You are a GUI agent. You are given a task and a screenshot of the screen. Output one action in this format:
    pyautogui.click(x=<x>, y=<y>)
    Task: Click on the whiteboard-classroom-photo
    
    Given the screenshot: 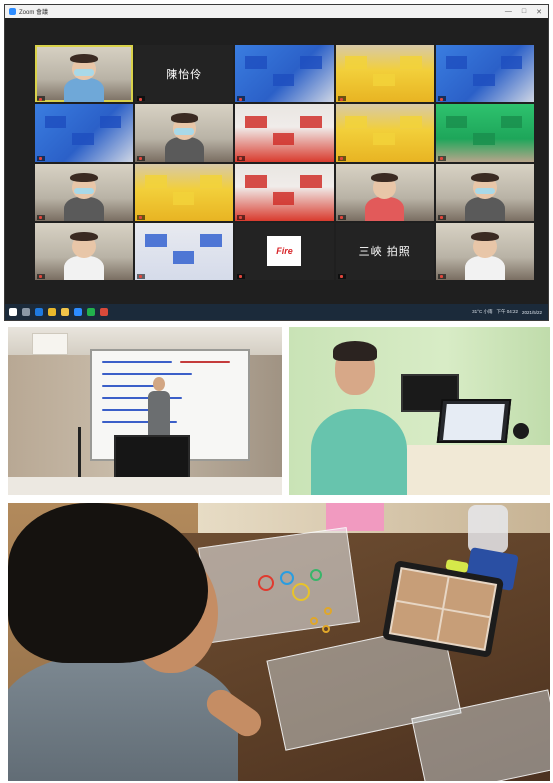 What is the action you would take?
    pyautogui.click(x=145, y=411)
    